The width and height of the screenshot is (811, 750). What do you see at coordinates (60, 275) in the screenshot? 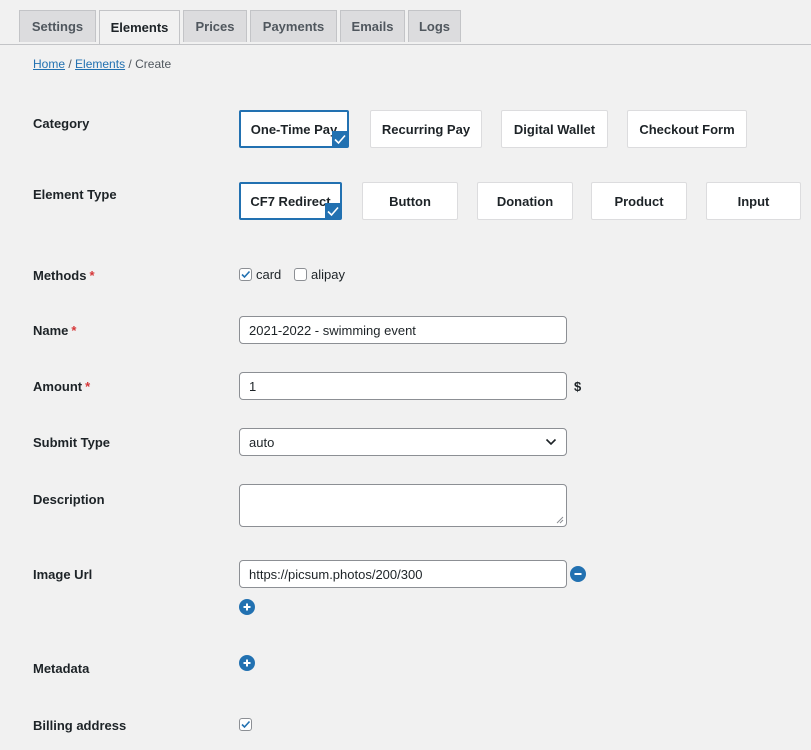
I see `methods-label-text: Methods` at bounding box center [60, 275].